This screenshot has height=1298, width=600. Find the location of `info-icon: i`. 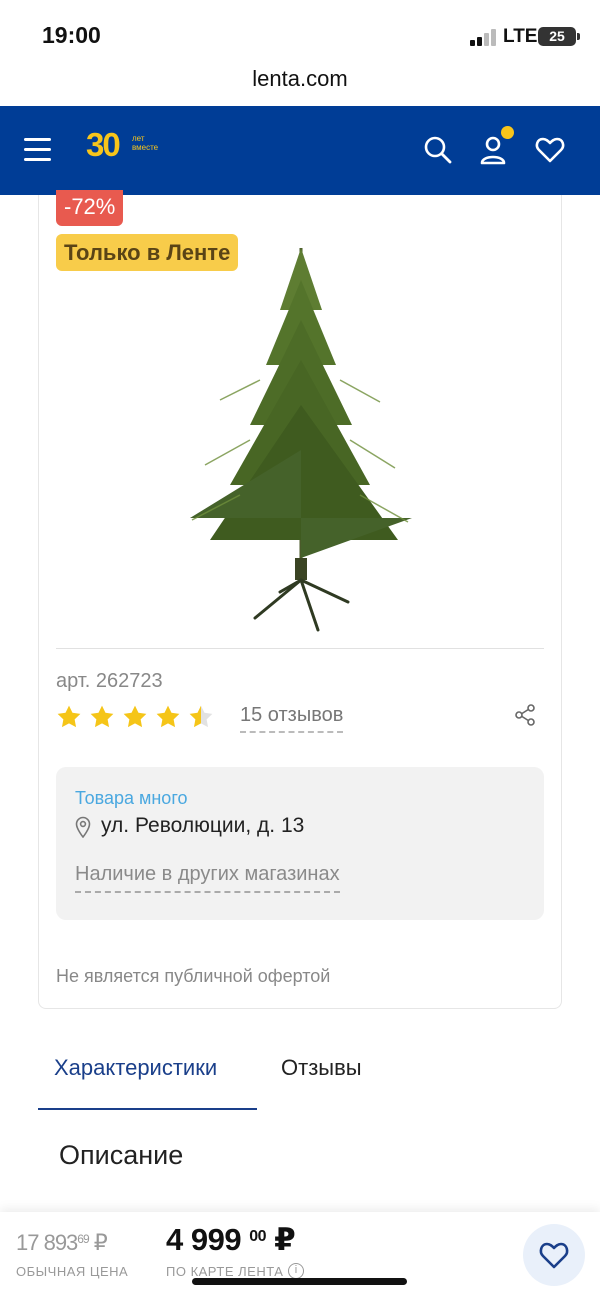

info-icon: i is located at coordinates (296, 1271).